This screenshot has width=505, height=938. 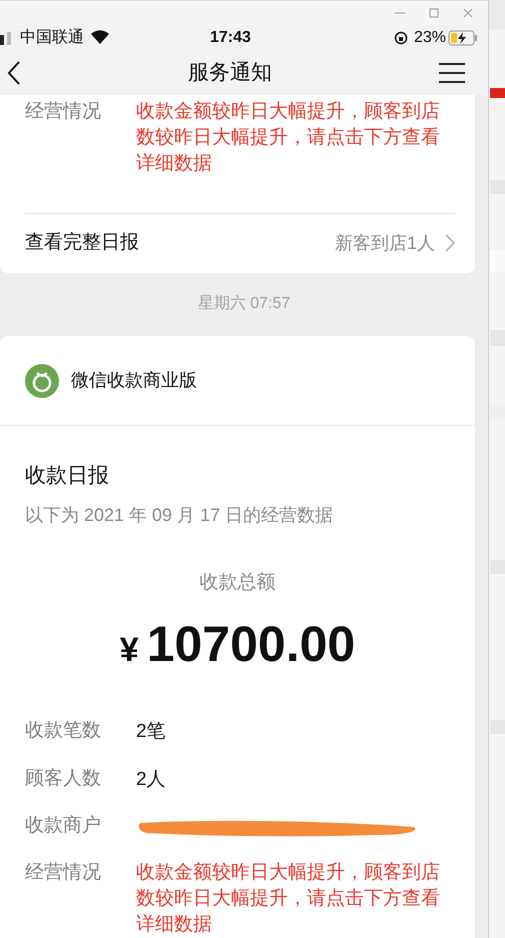 What do you see at coordinates (238, 582) in the screenshot?
I see `total-label: 收款总额` at bounding box center [238, 582].